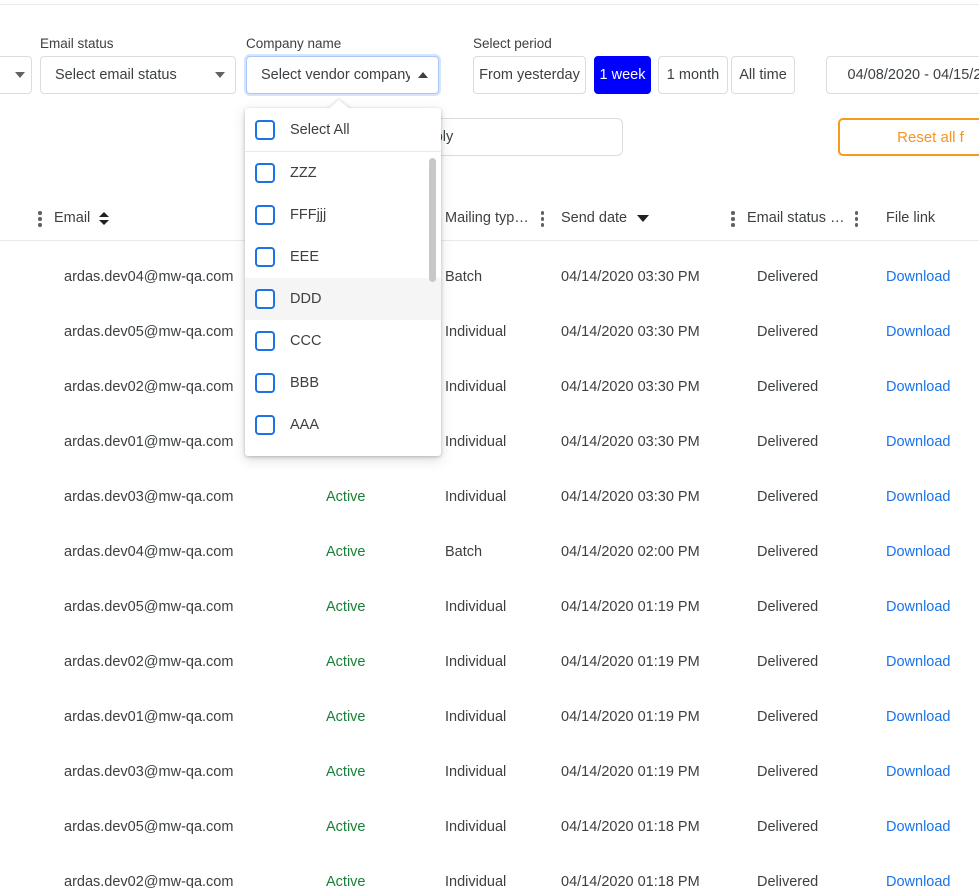 Image resolution: width=979 pixels, height=888 pixels. I want to click on period-from-yesterday-button: From yesterday, so click(529, 75).